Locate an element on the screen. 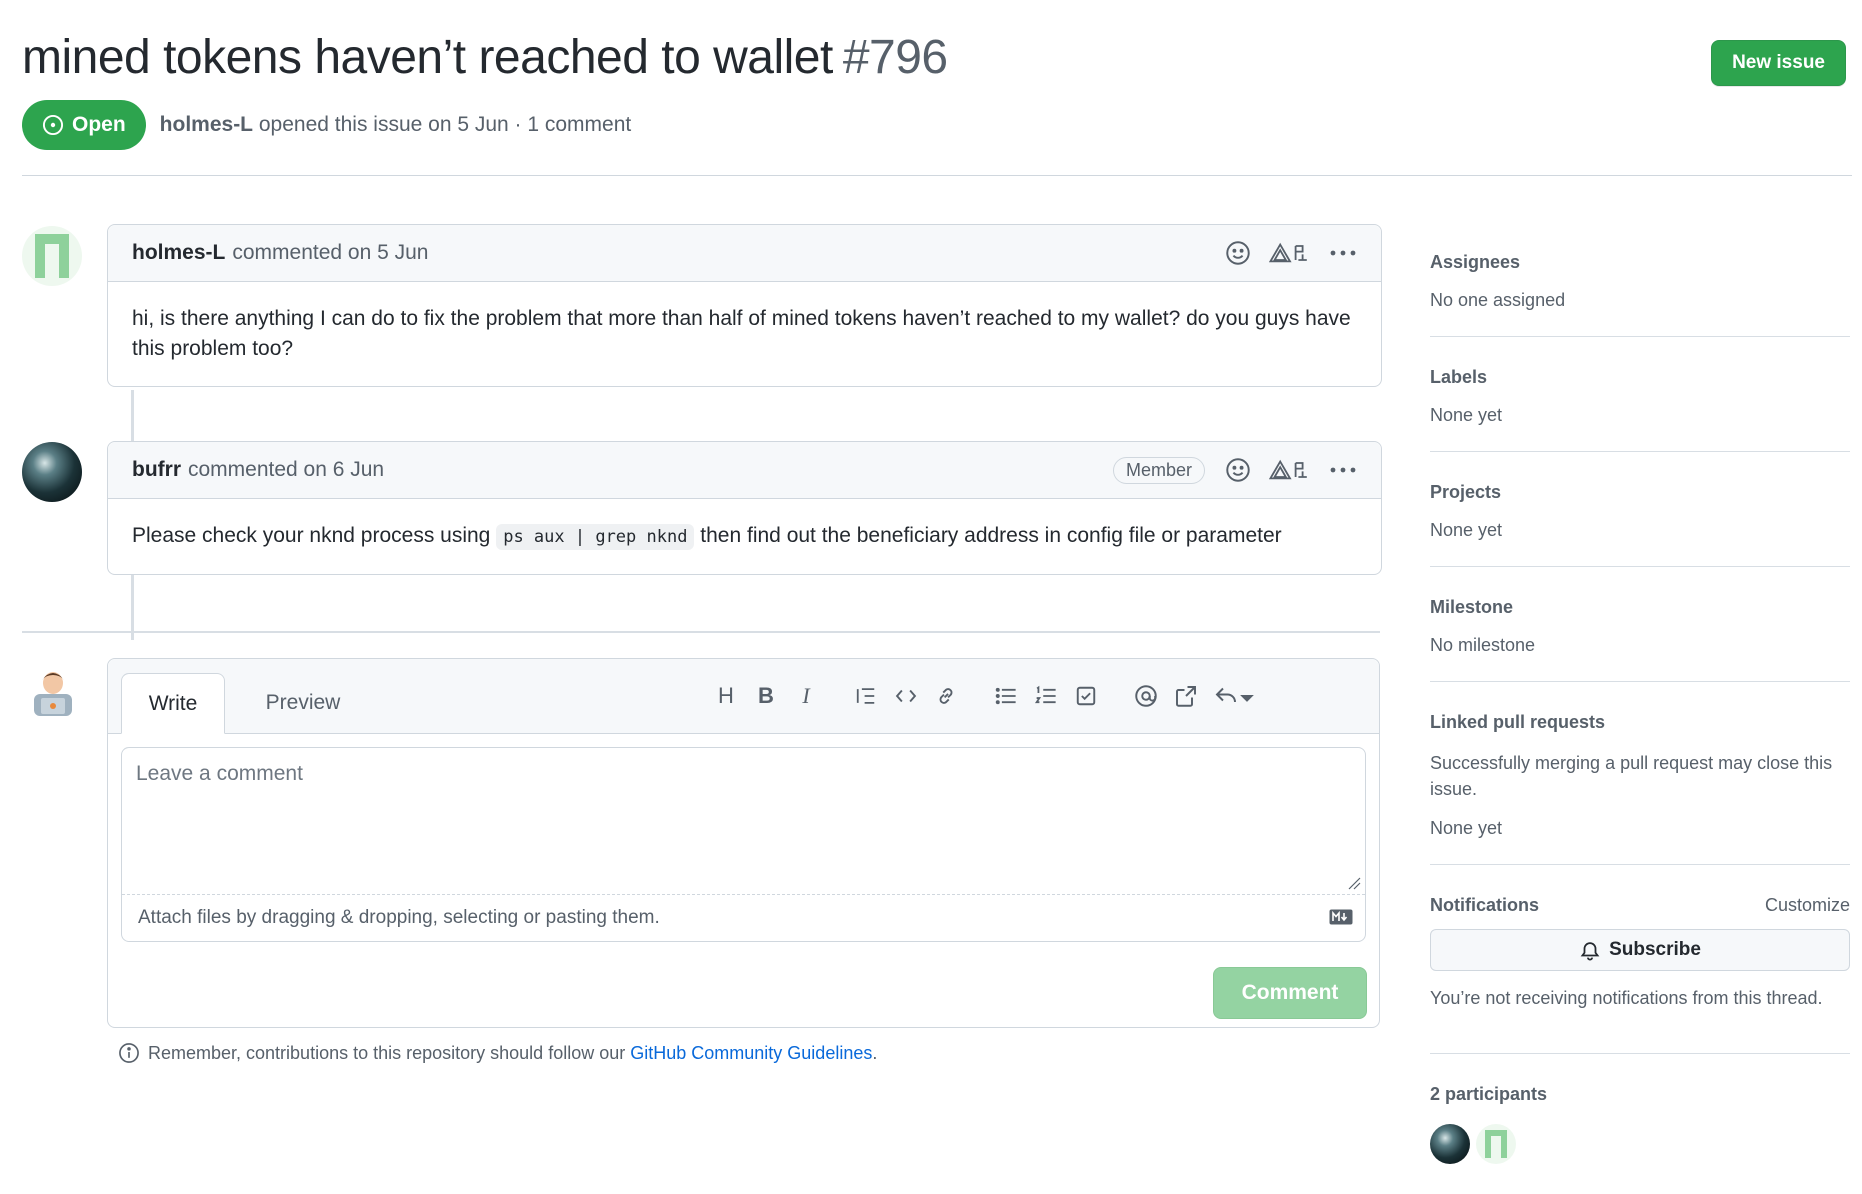 Image resolution: width=1862 pixels, height=1194 pixels. guidelines-link: GitHub Community Guidelines is located at coordinates (751, 1053).